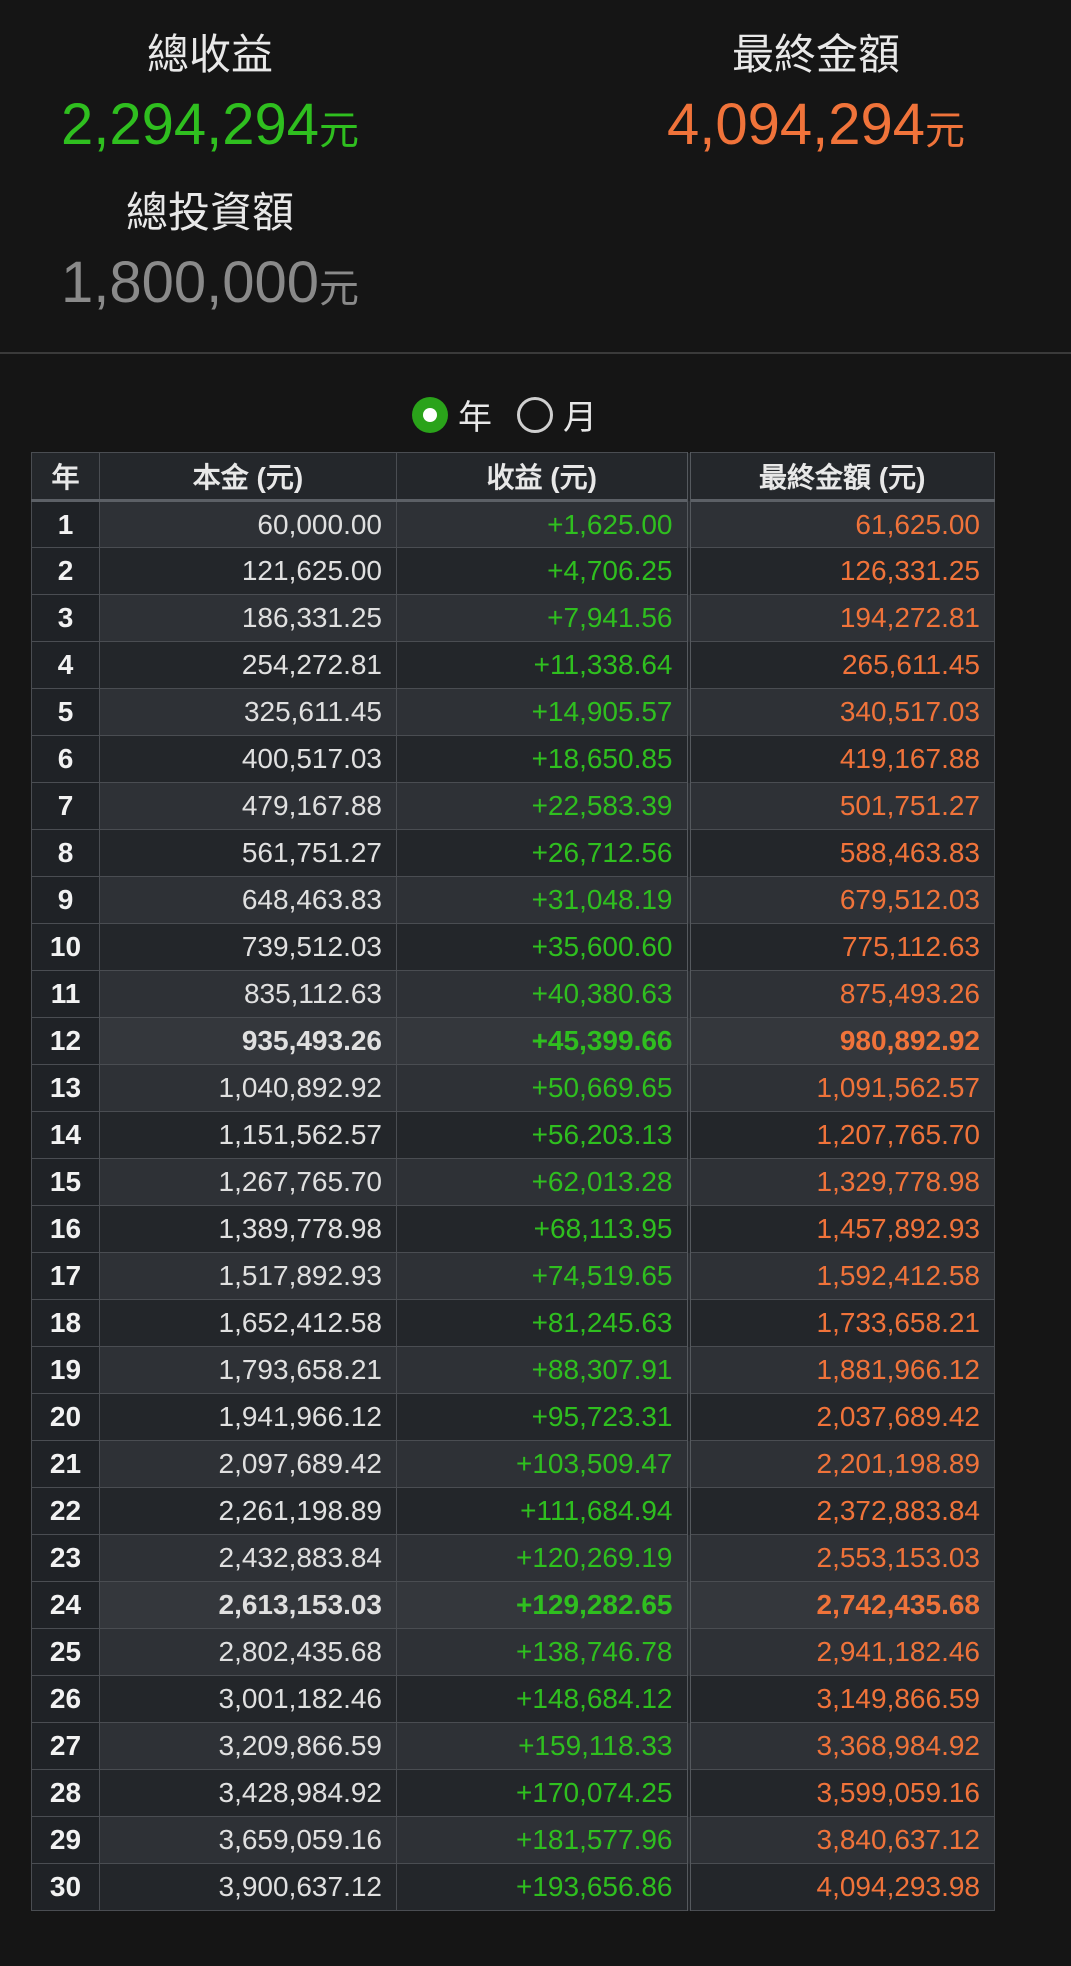  I want to click on cell-year: 21, so click(65, 1464).